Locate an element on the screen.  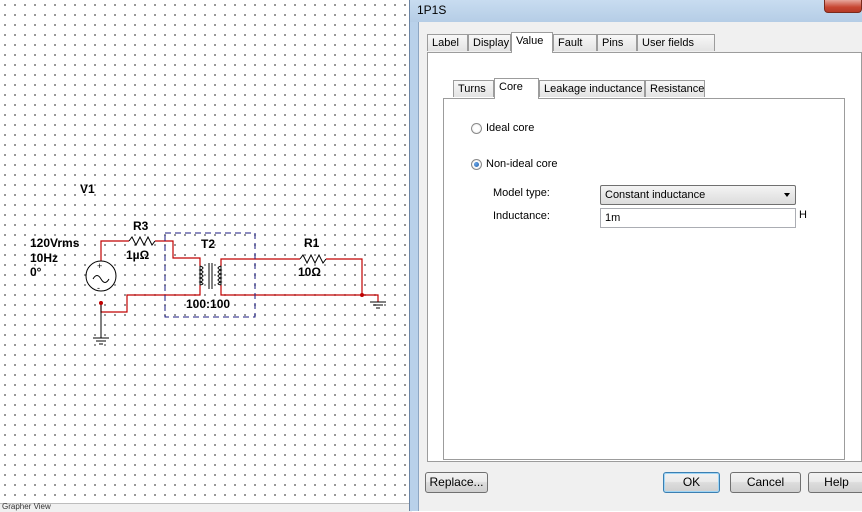
tab-pins: Pins is located at coordinates (617, 42).